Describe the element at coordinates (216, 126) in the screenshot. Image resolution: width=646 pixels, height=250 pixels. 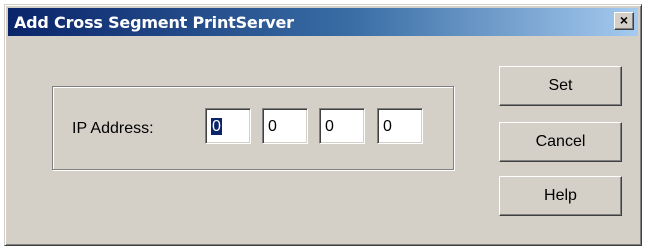
I see `ip-octet-1-value: 0` at that location.